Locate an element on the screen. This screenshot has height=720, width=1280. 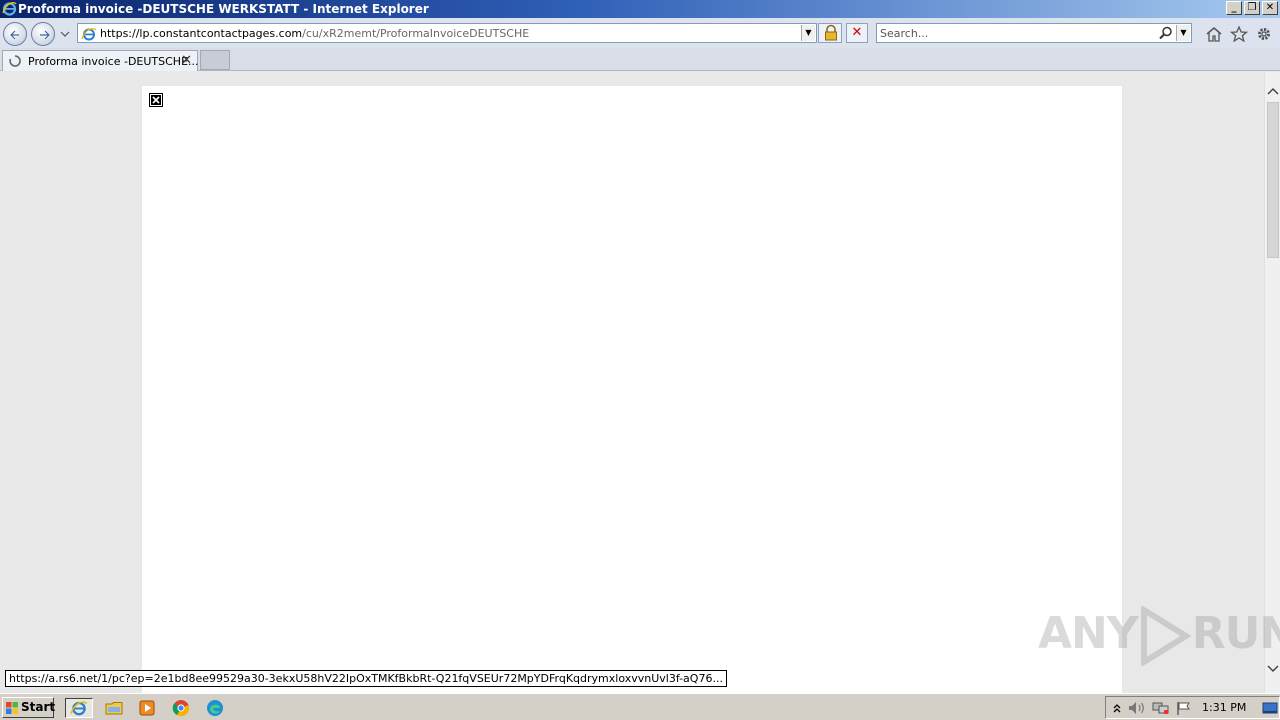
taskbar-file-explorer is located at coordinates (114, 708).